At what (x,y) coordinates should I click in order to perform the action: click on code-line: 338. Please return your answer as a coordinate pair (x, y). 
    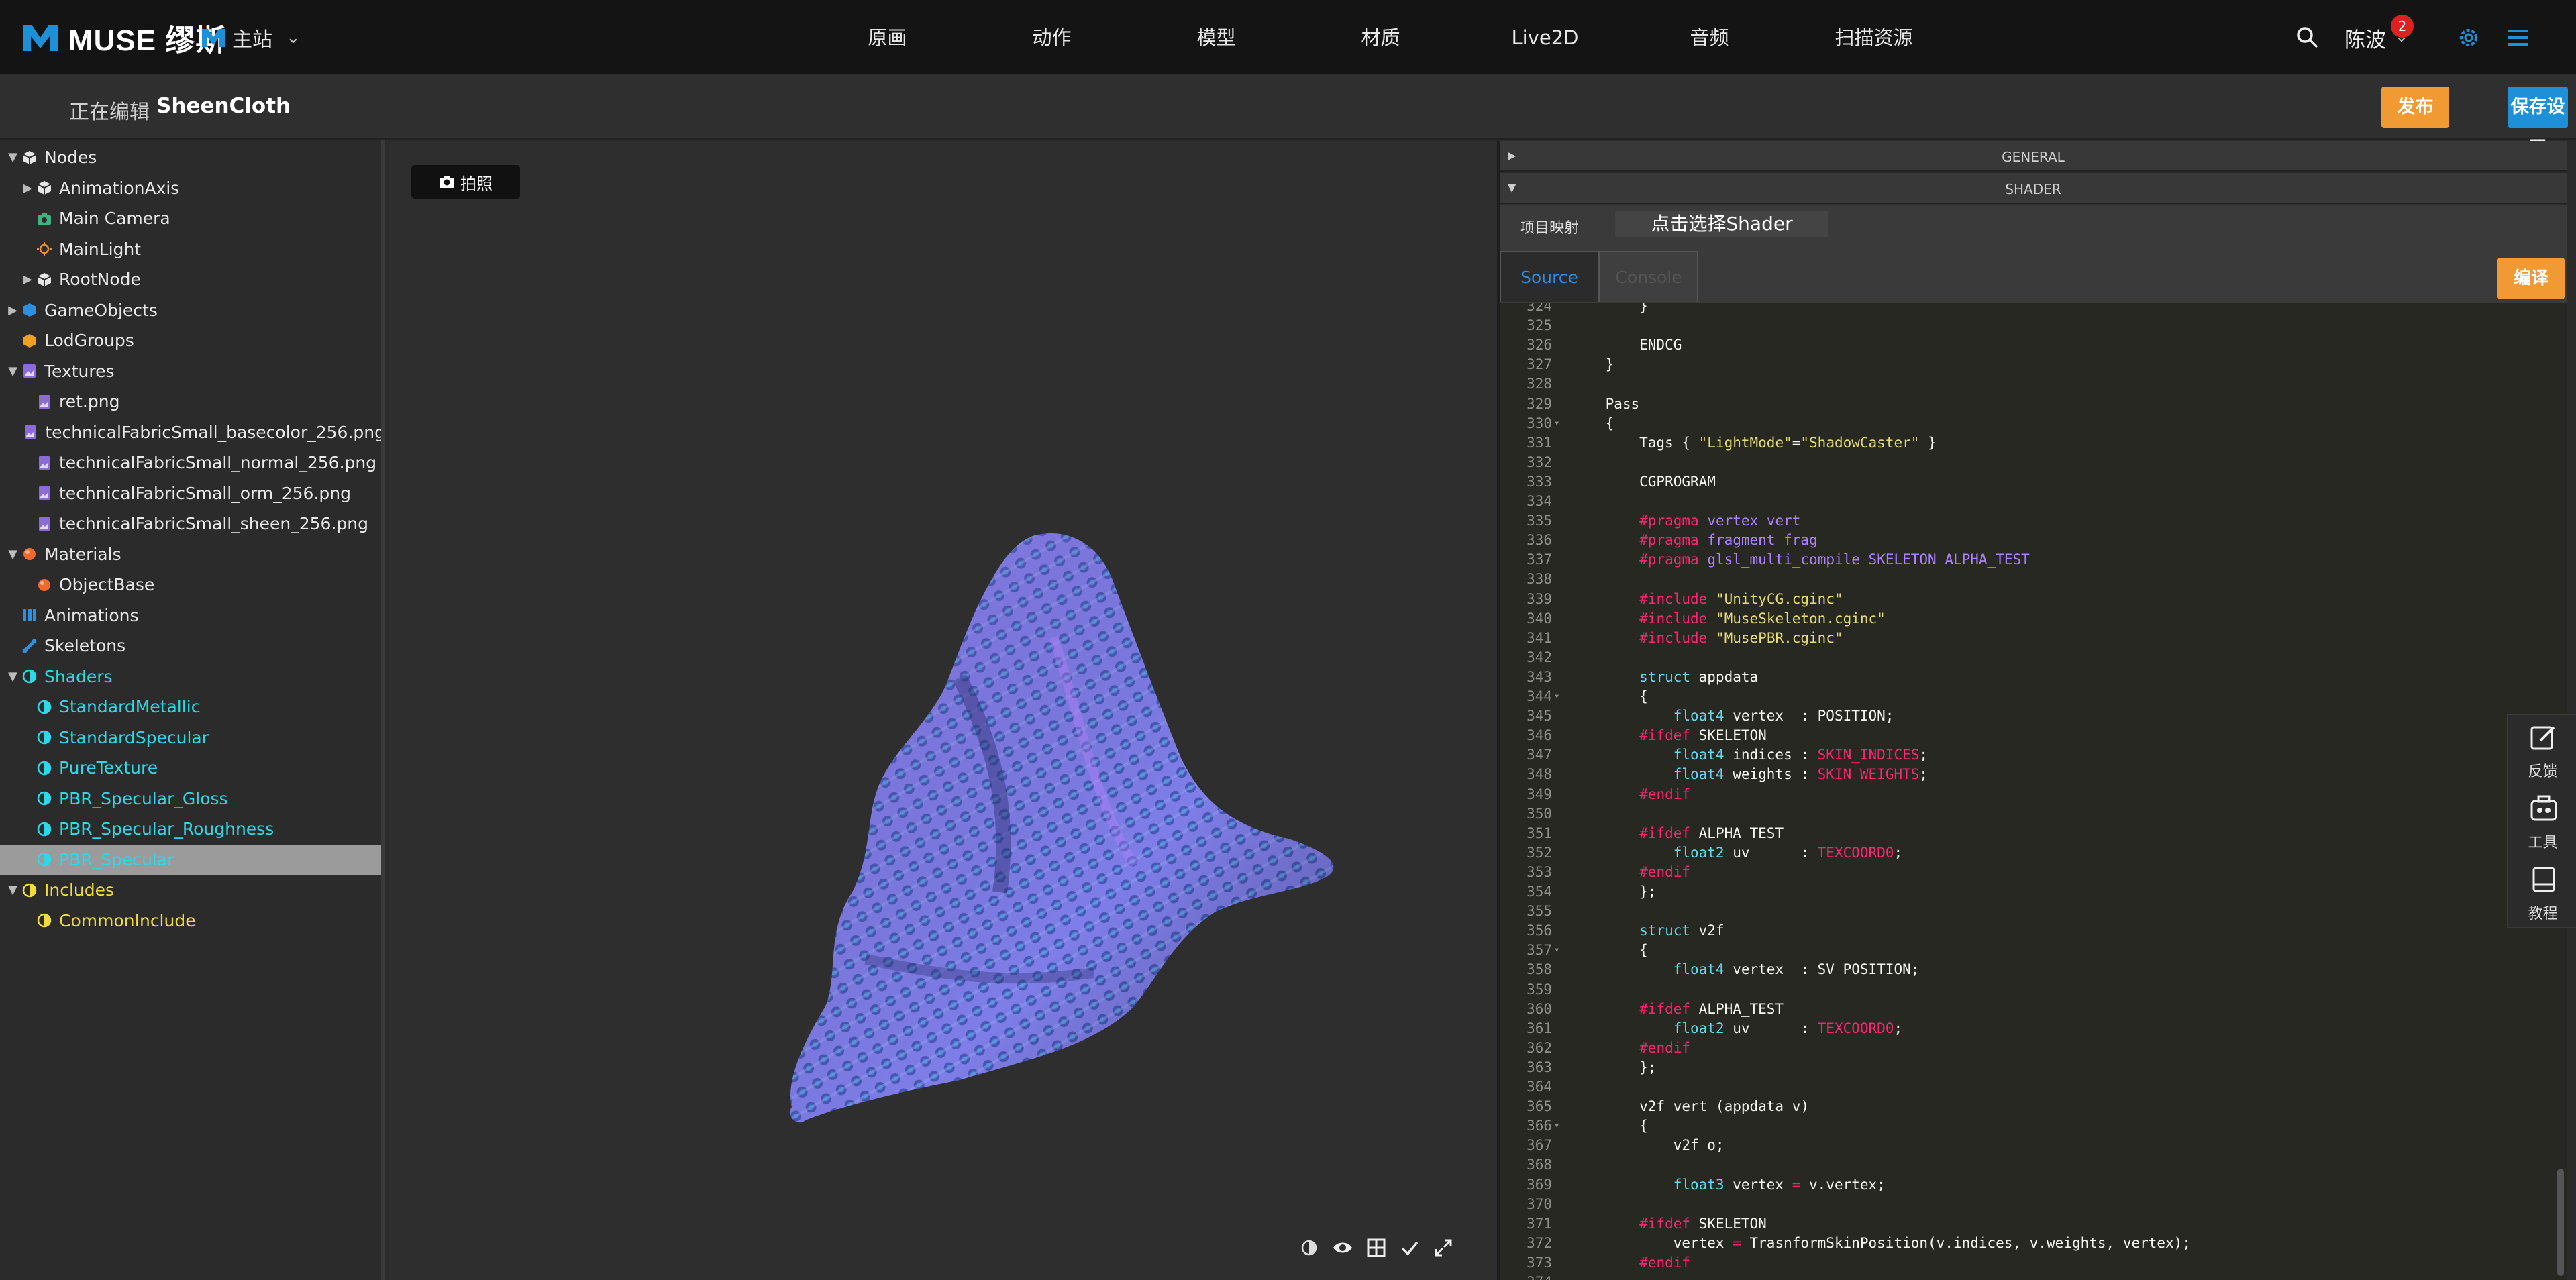
    Looking at the image, I should click on (2033, 580).